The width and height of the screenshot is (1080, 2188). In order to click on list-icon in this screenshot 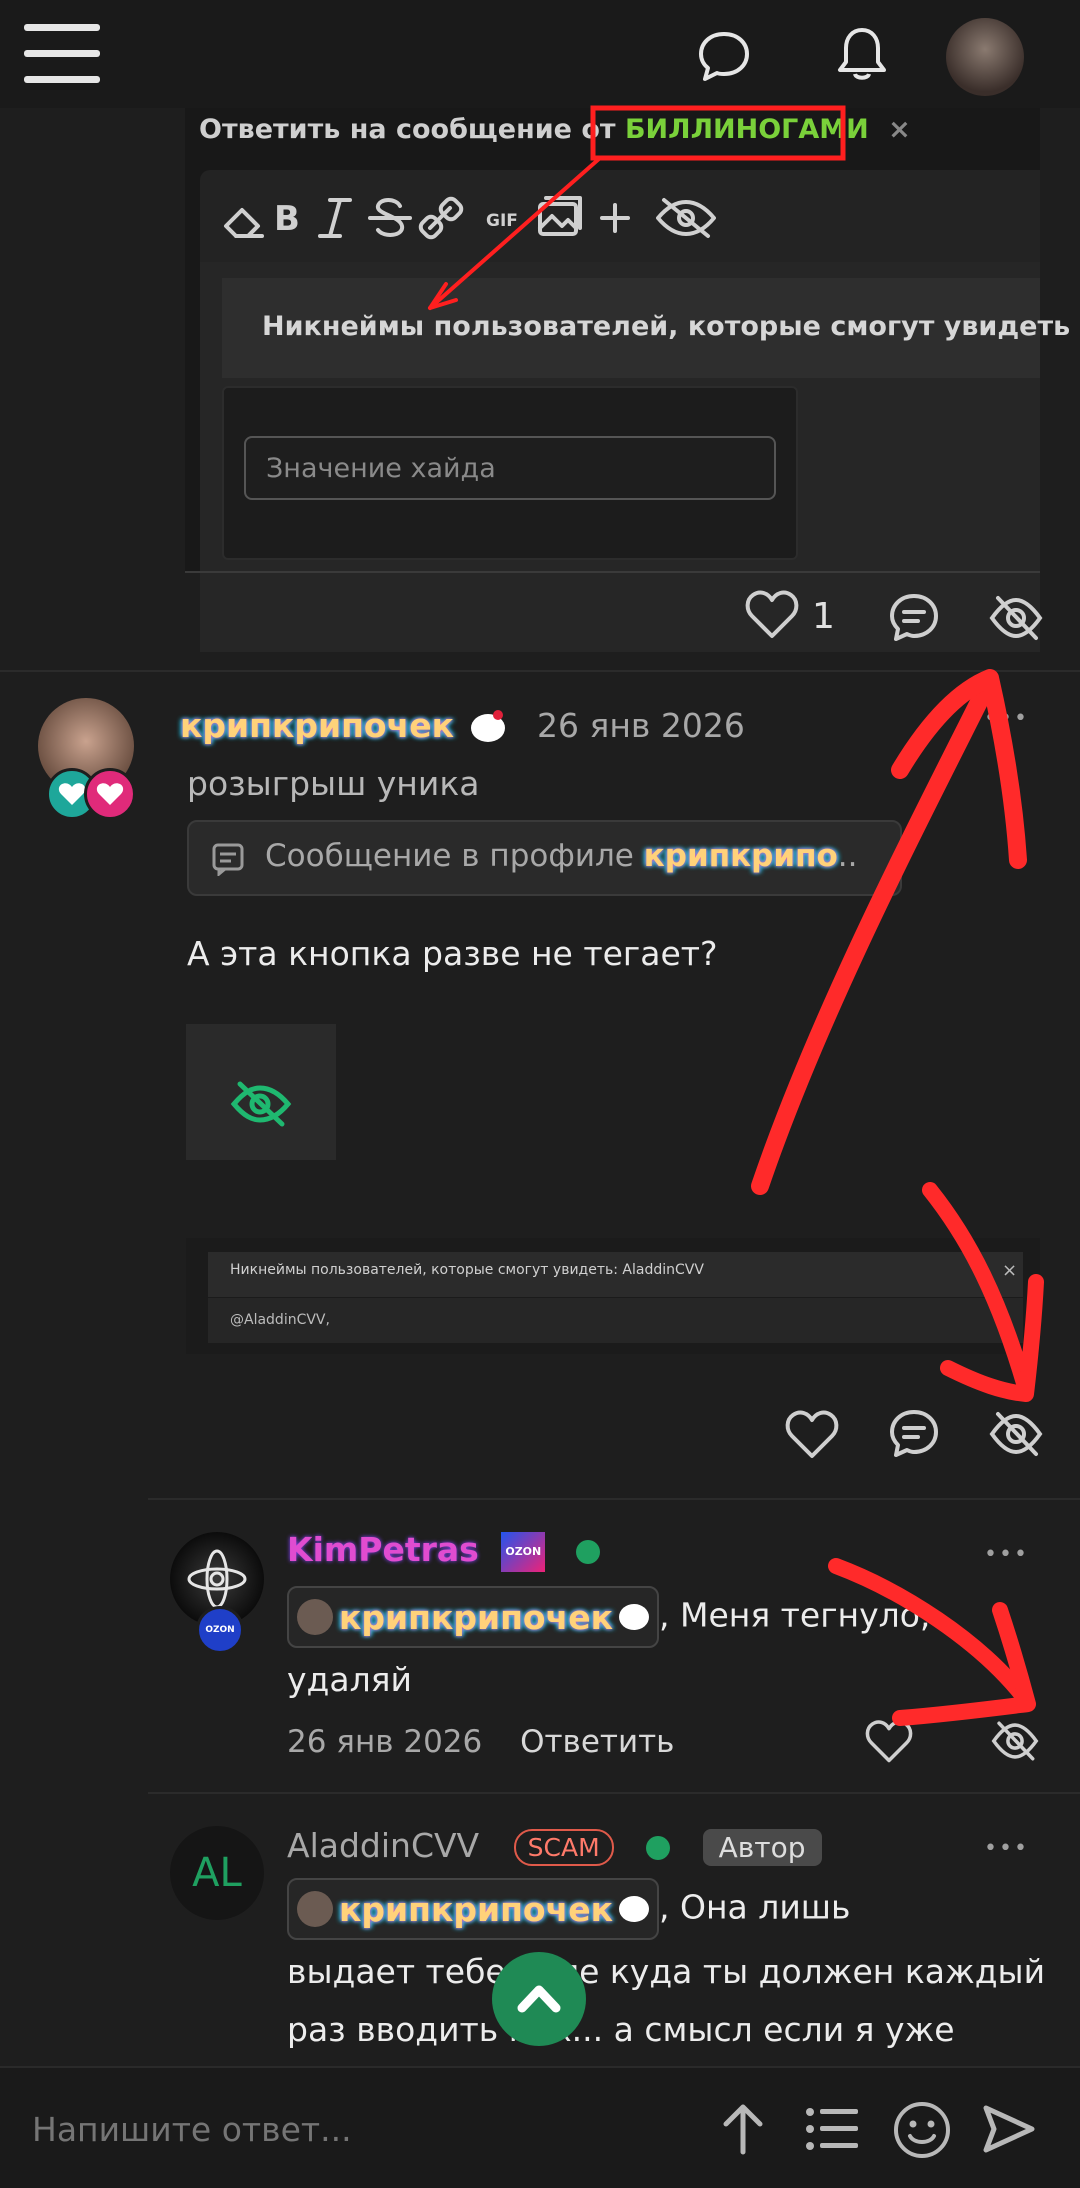, I will do `click(832, 2129)`.